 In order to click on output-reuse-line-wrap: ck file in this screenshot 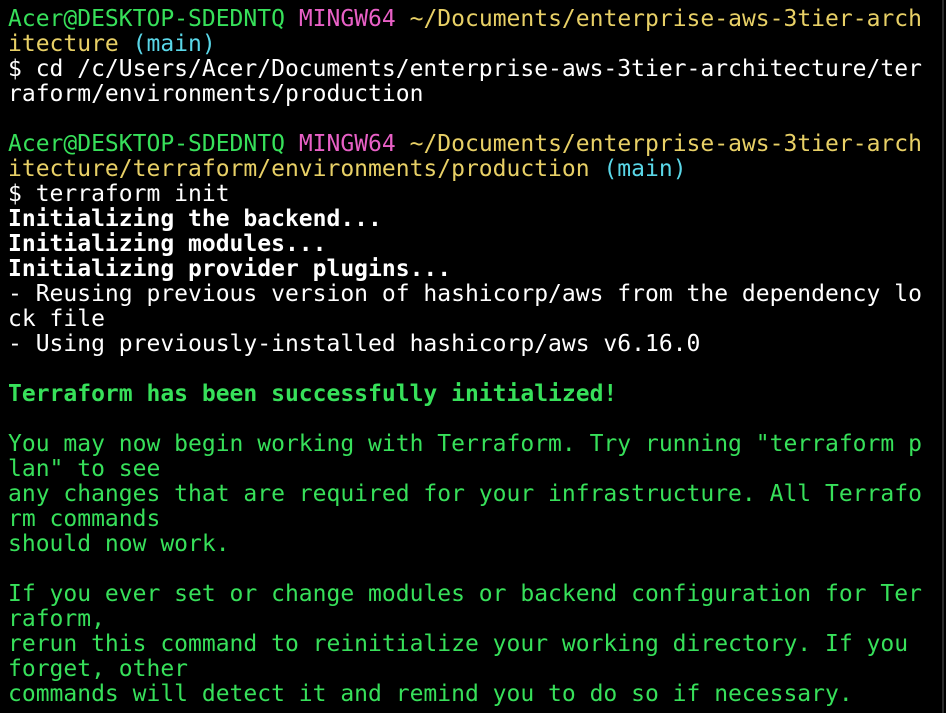, I will do `click(56, 319)`.